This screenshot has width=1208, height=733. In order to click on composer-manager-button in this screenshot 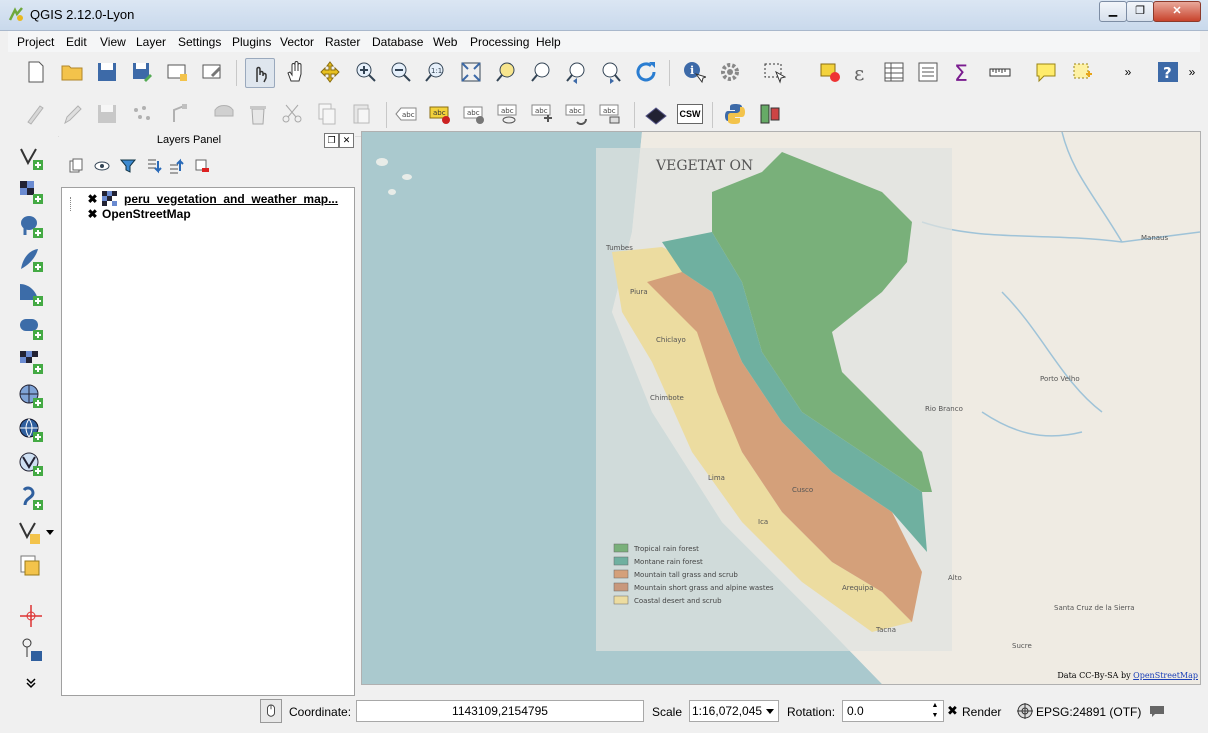, I will do `click(212, 72)`.